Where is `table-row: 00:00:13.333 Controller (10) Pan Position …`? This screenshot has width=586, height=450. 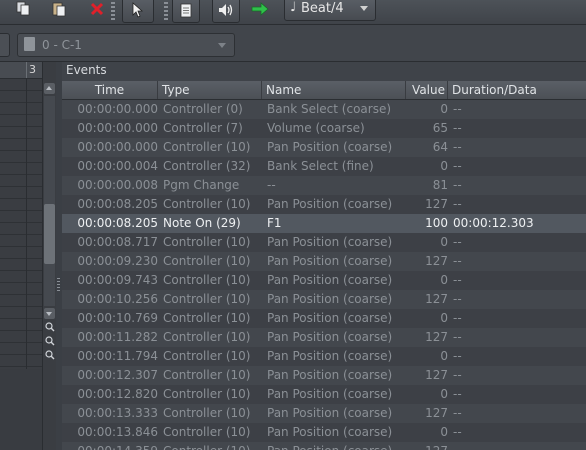 table-row: 00:00:13.333 Controller (10) Pan Position … is located at coordinates (324, 413).